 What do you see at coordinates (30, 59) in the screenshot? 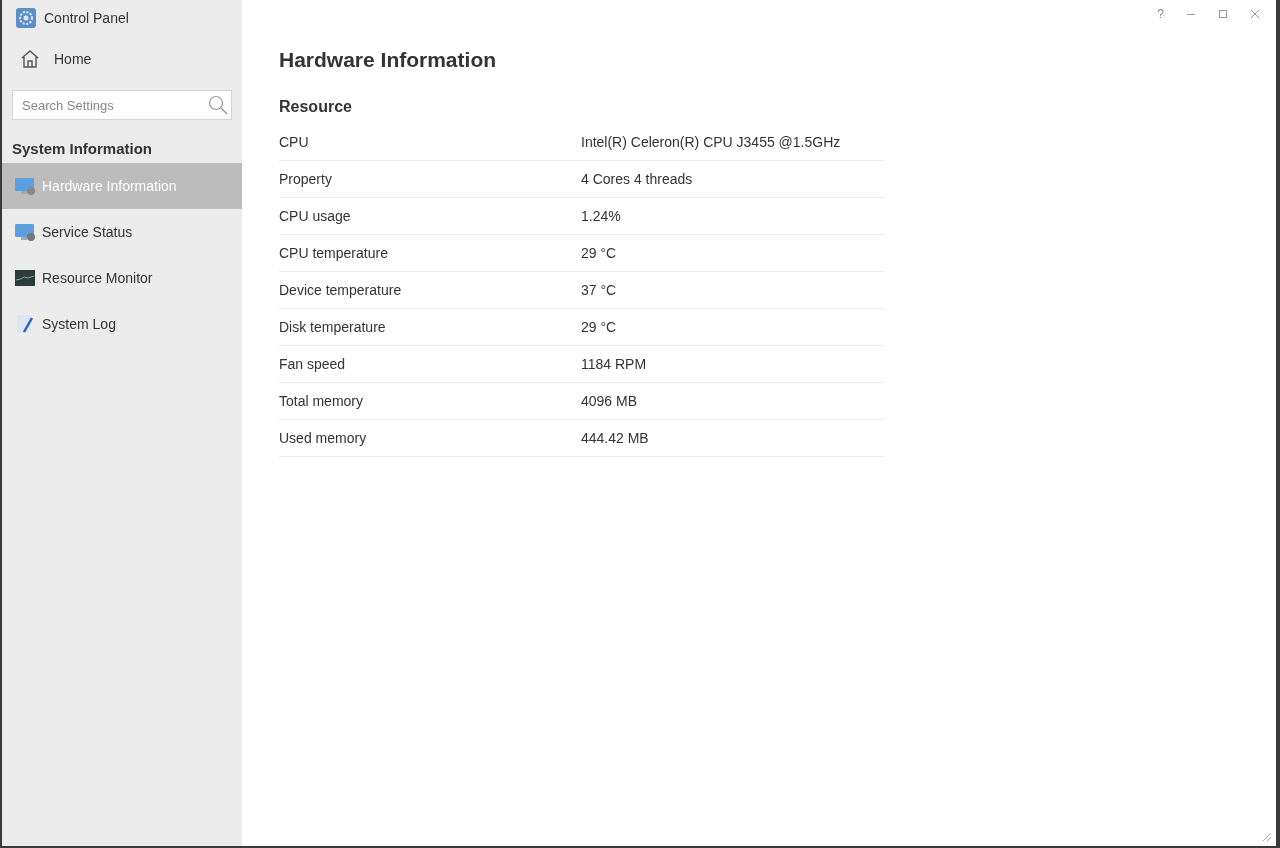
I see `home-icon` at bounding box center [30, 59].